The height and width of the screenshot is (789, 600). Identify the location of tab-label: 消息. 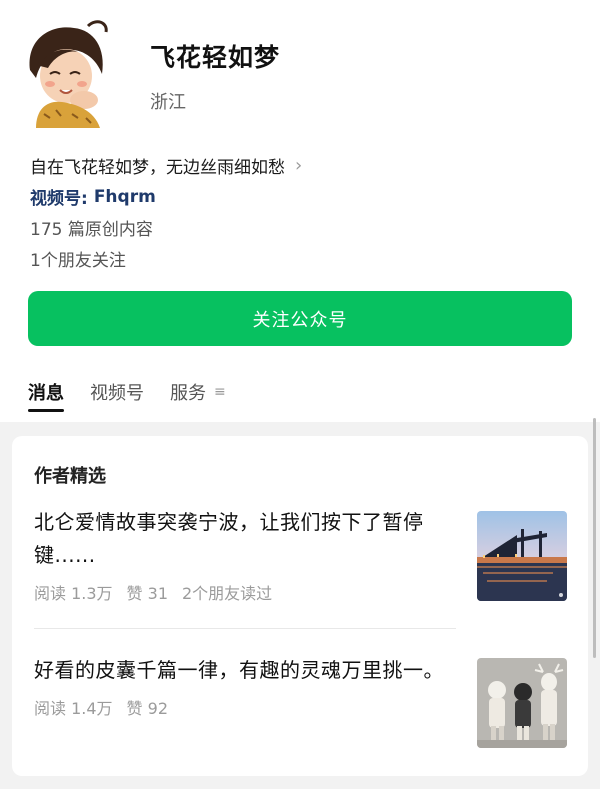
(46, 393).